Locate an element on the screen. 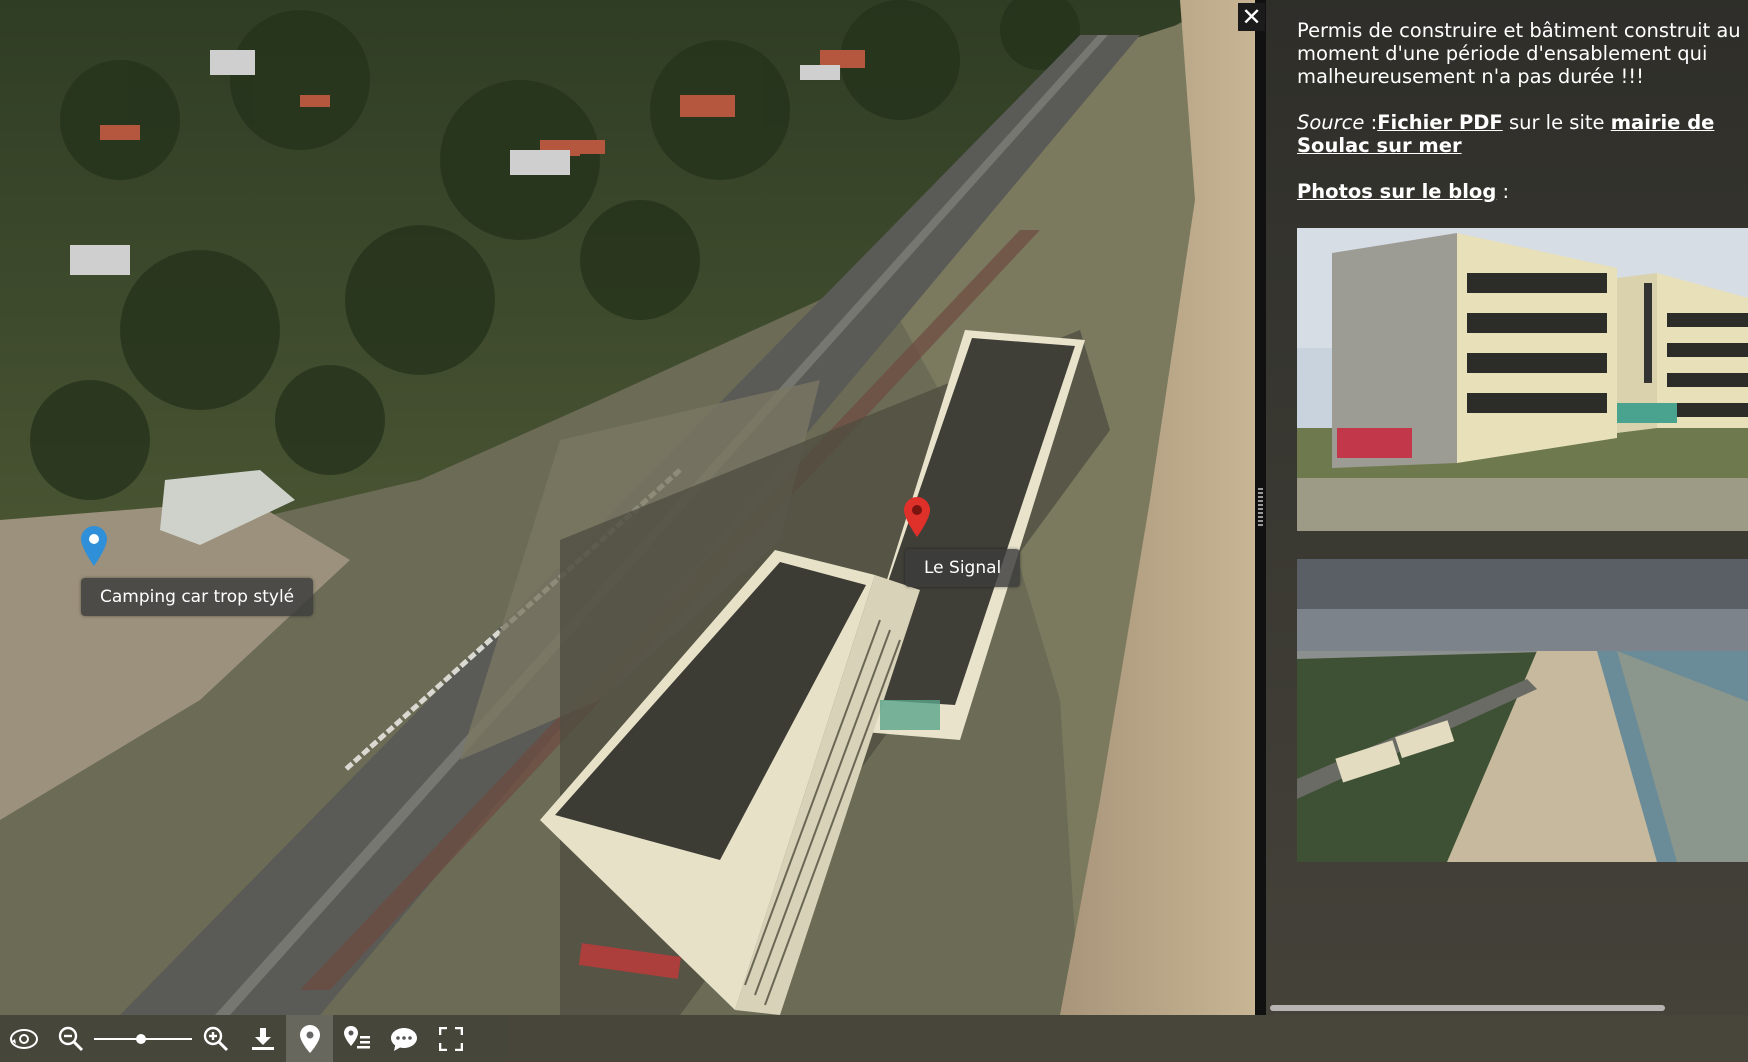  photo-aerial-image is located at coordinates (1522, 710).